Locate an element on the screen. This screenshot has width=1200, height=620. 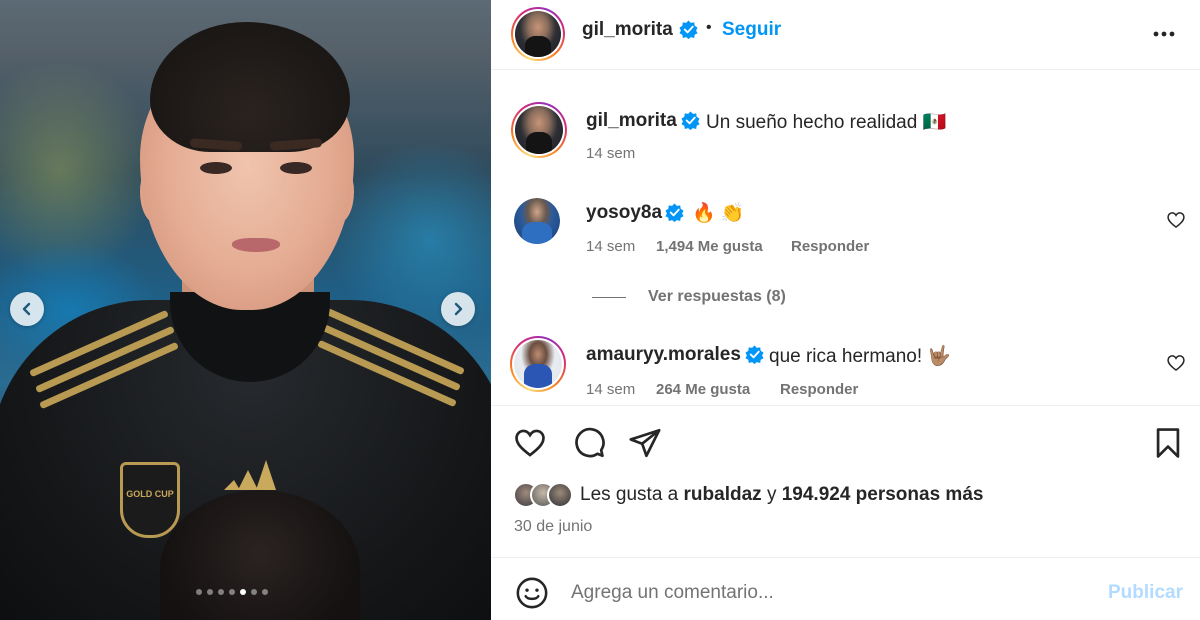
comment-icon is located at coordinates (589, 443).